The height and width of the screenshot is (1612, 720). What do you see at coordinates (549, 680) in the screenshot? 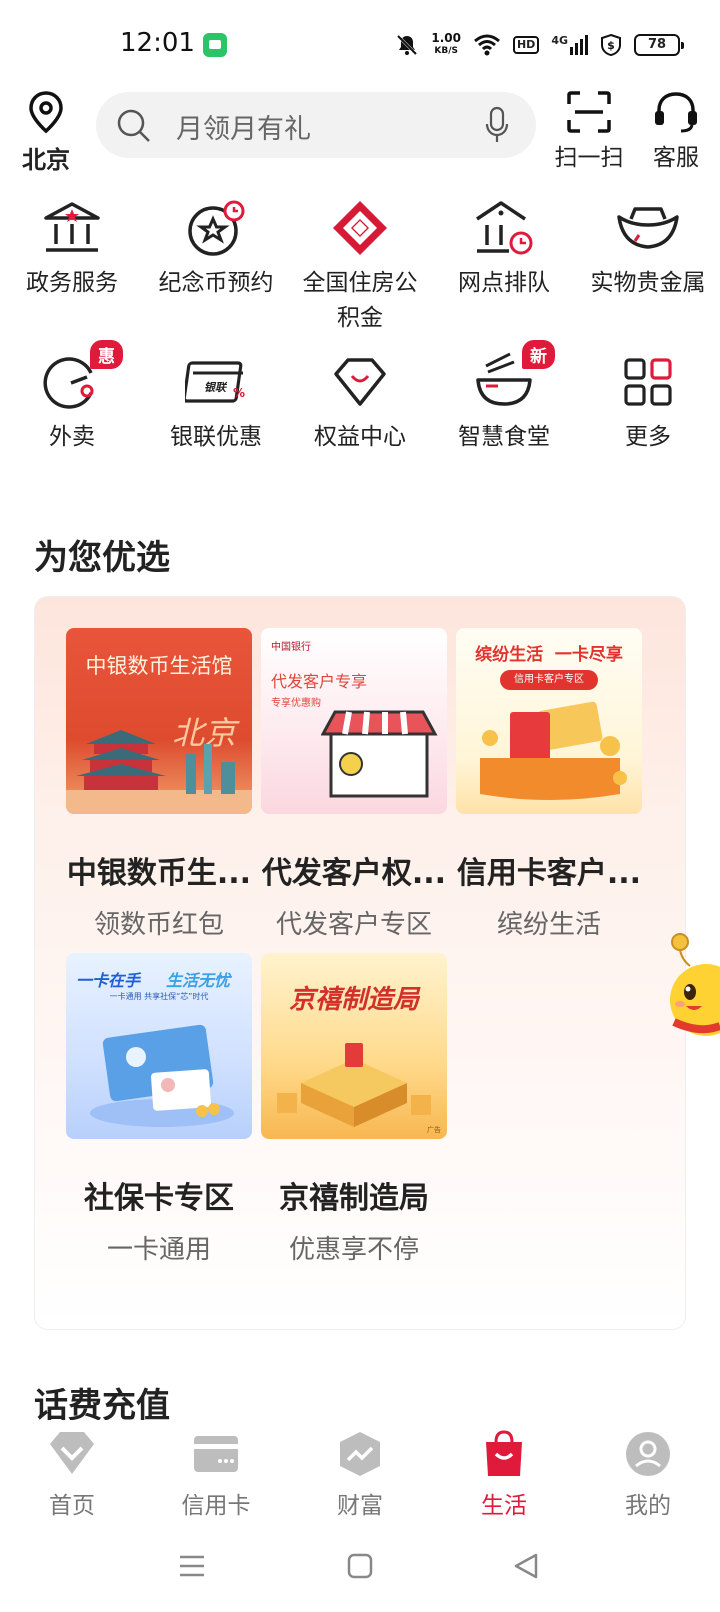
I see `image-pill: 信用卡客户专区` at bounding box center [549, 680].